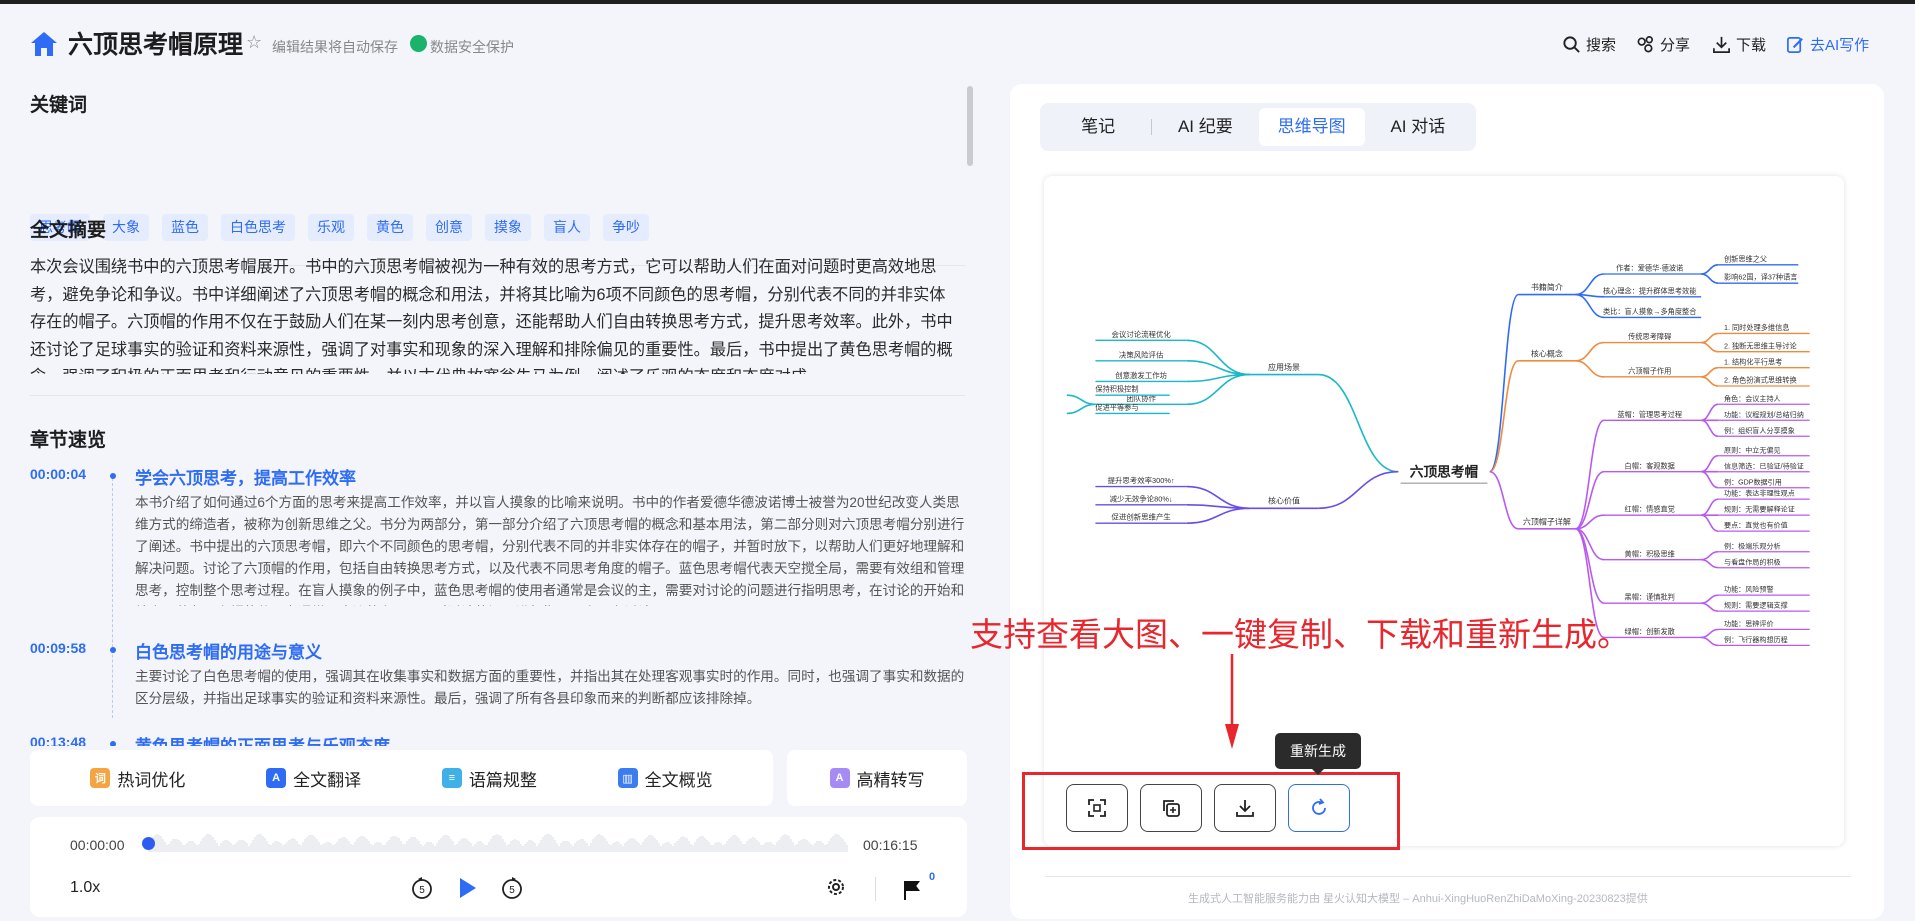 The height and width of the screenshot is (921, 1915). Describe the element at coordinates (836, 887) in the screenshot. I see `settings-icon` at that location.